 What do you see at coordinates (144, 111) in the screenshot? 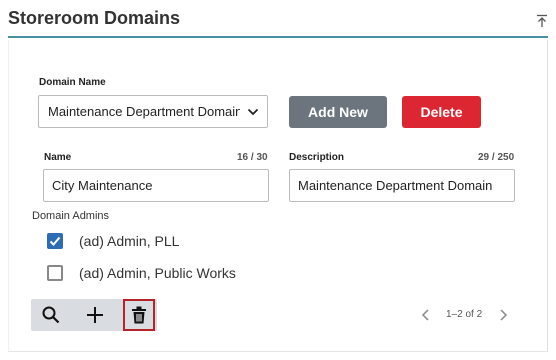
I see `domain-name-select-value: Maintenance Department Domain` at bounding box center [144, 111].